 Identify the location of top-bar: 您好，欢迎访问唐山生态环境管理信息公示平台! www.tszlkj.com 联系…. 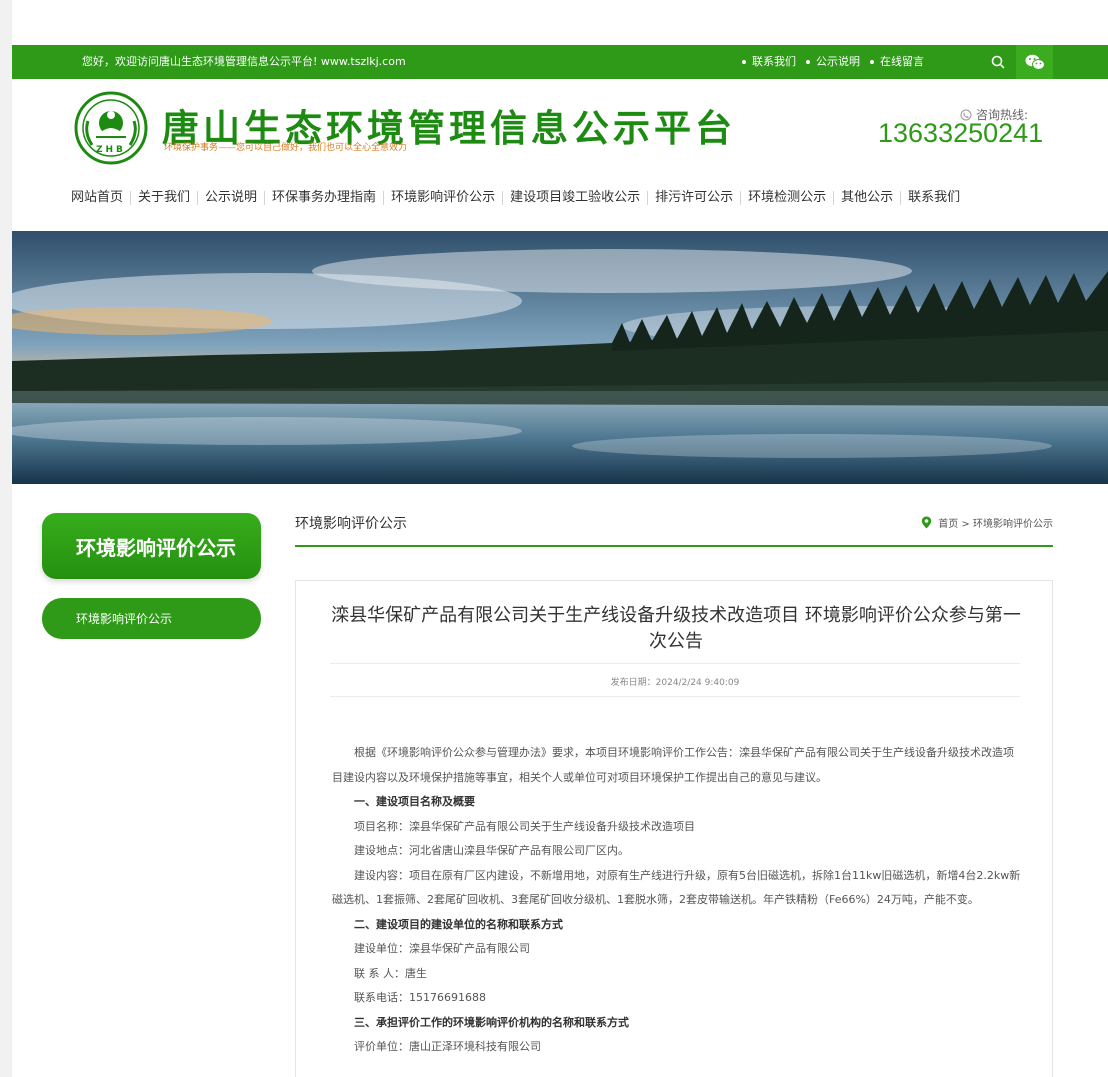
(560, 62).